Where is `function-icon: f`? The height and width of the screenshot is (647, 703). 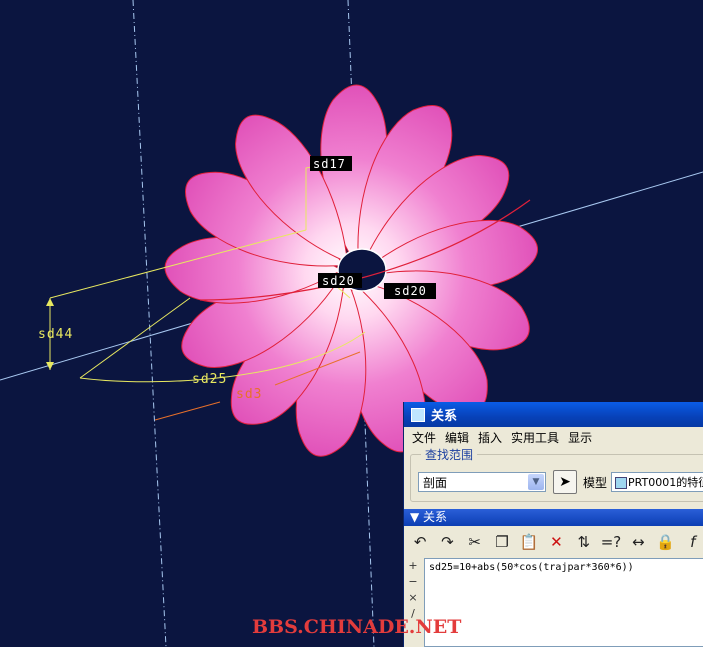 function-icon: f is located at coordinates (692, 542).